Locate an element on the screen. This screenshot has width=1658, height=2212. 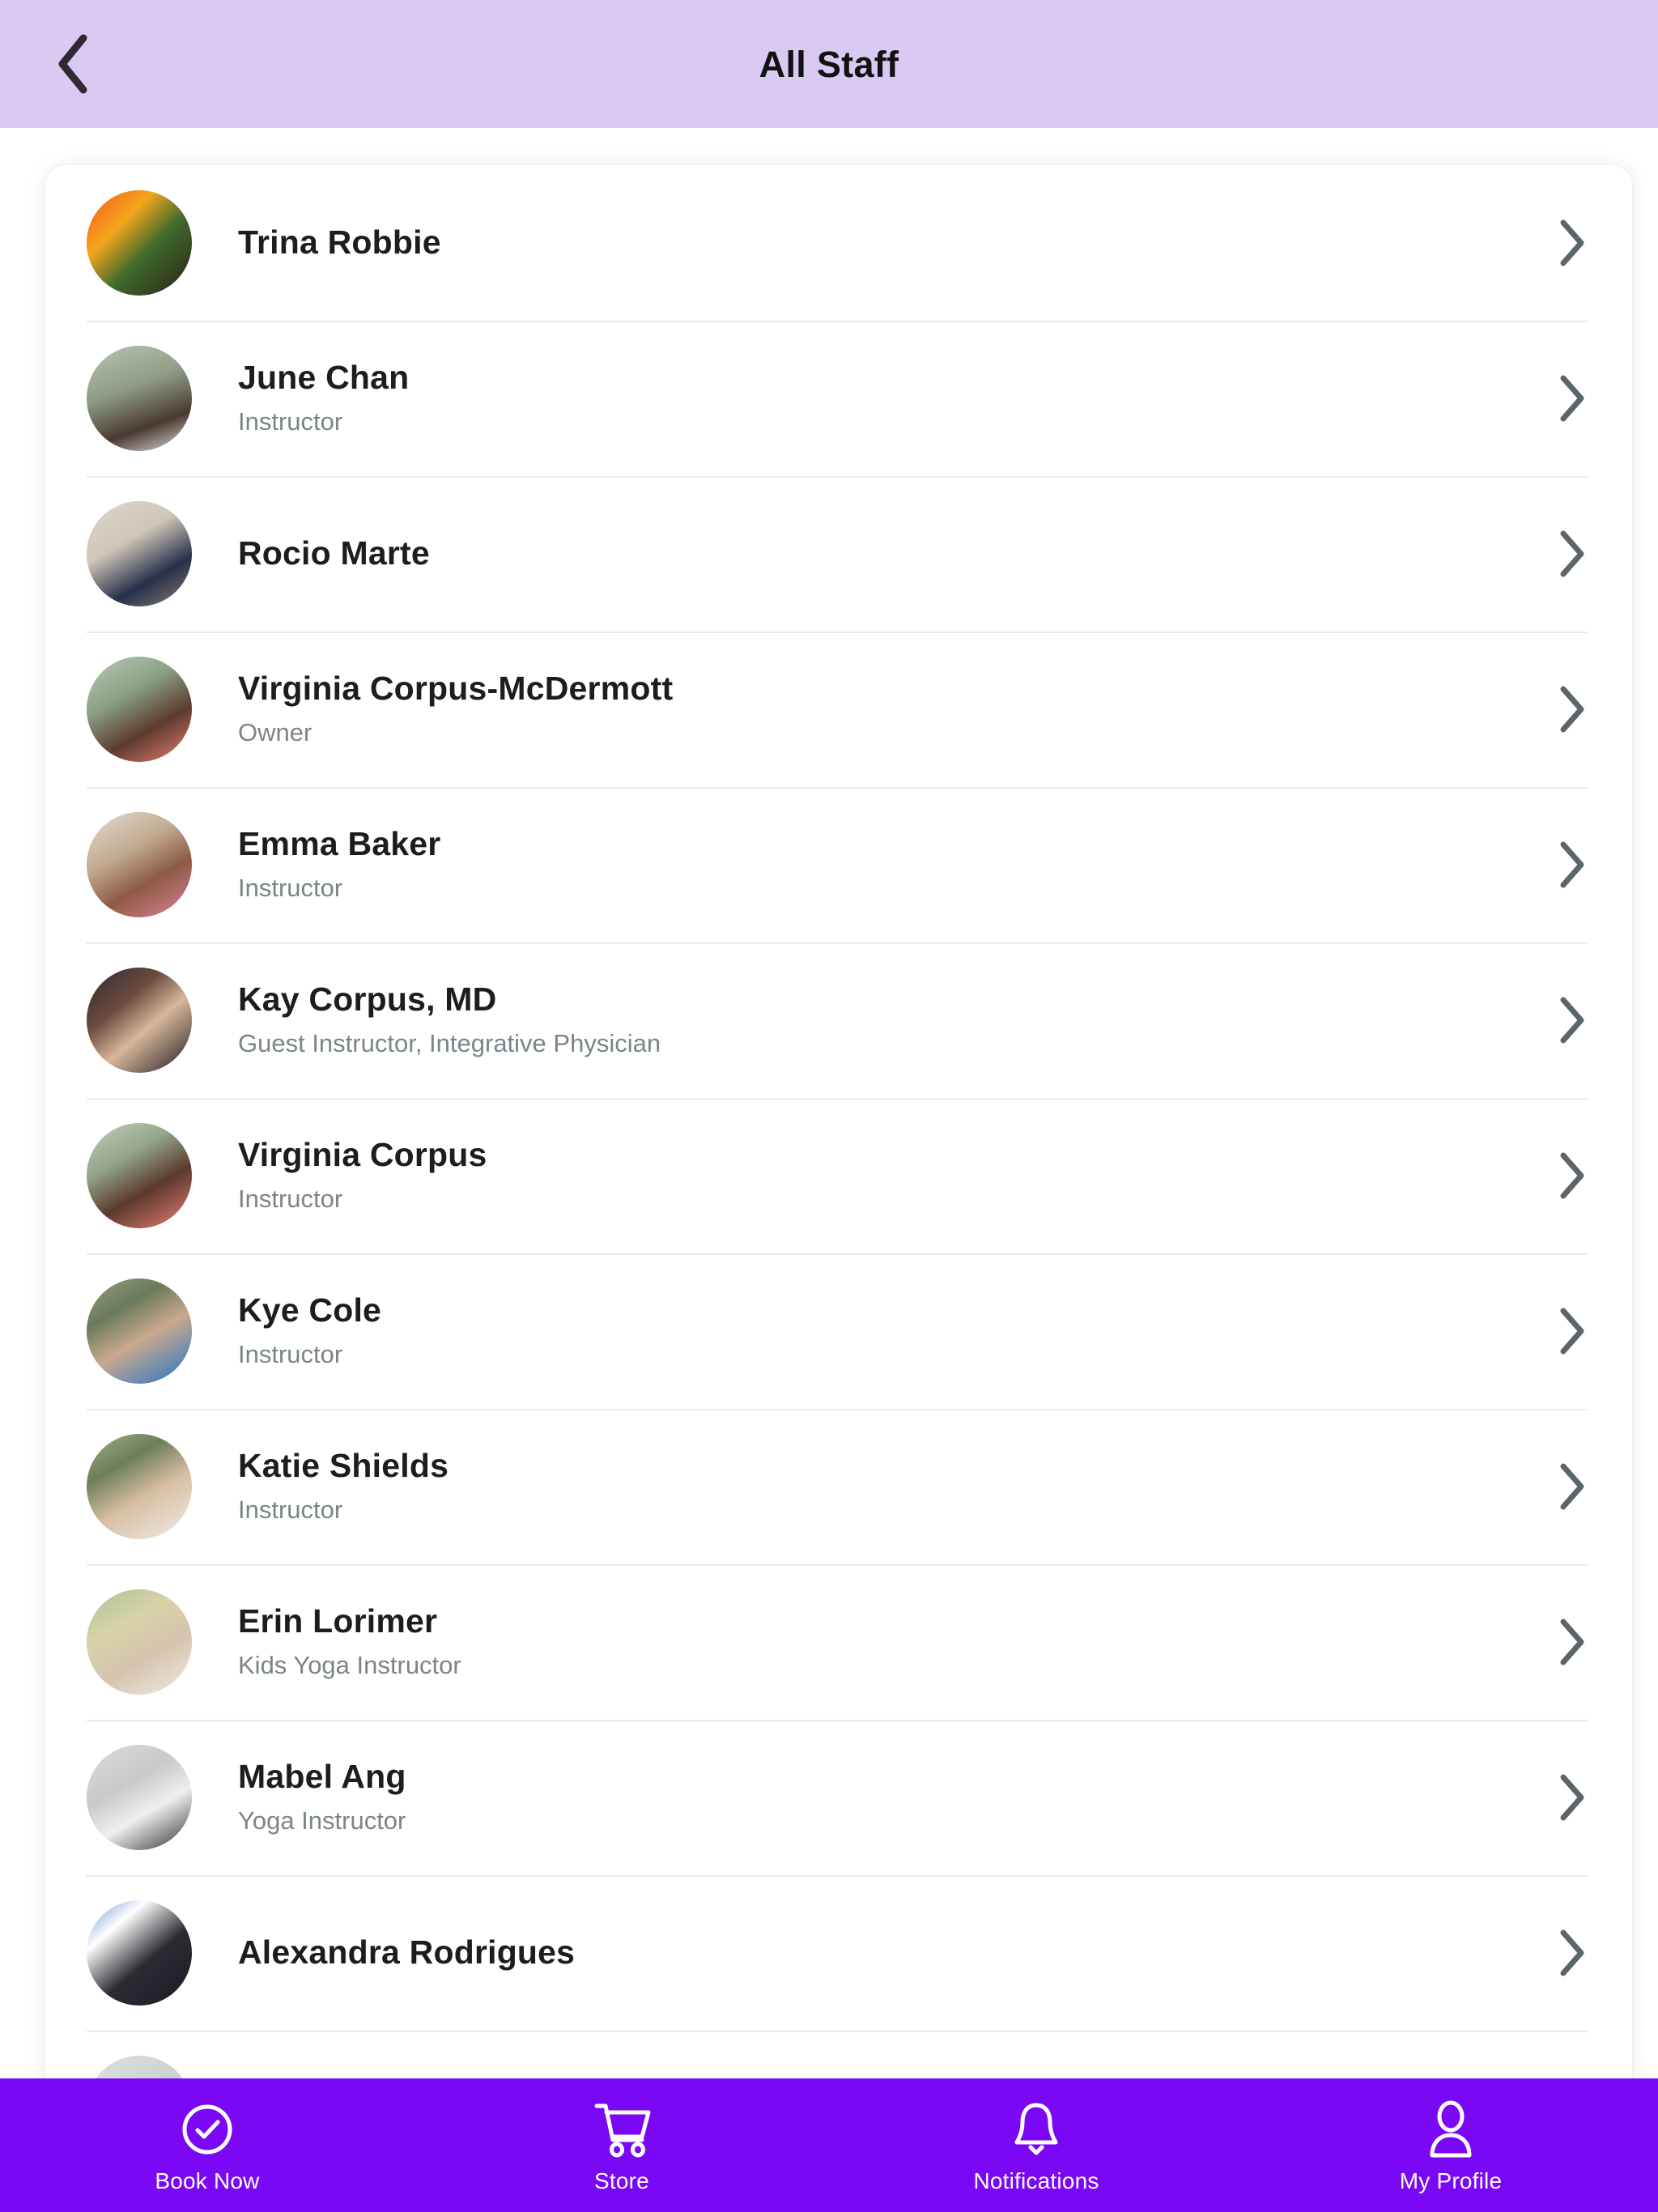
staff-name: Kye Cole is located at coordinates (310, 1310).